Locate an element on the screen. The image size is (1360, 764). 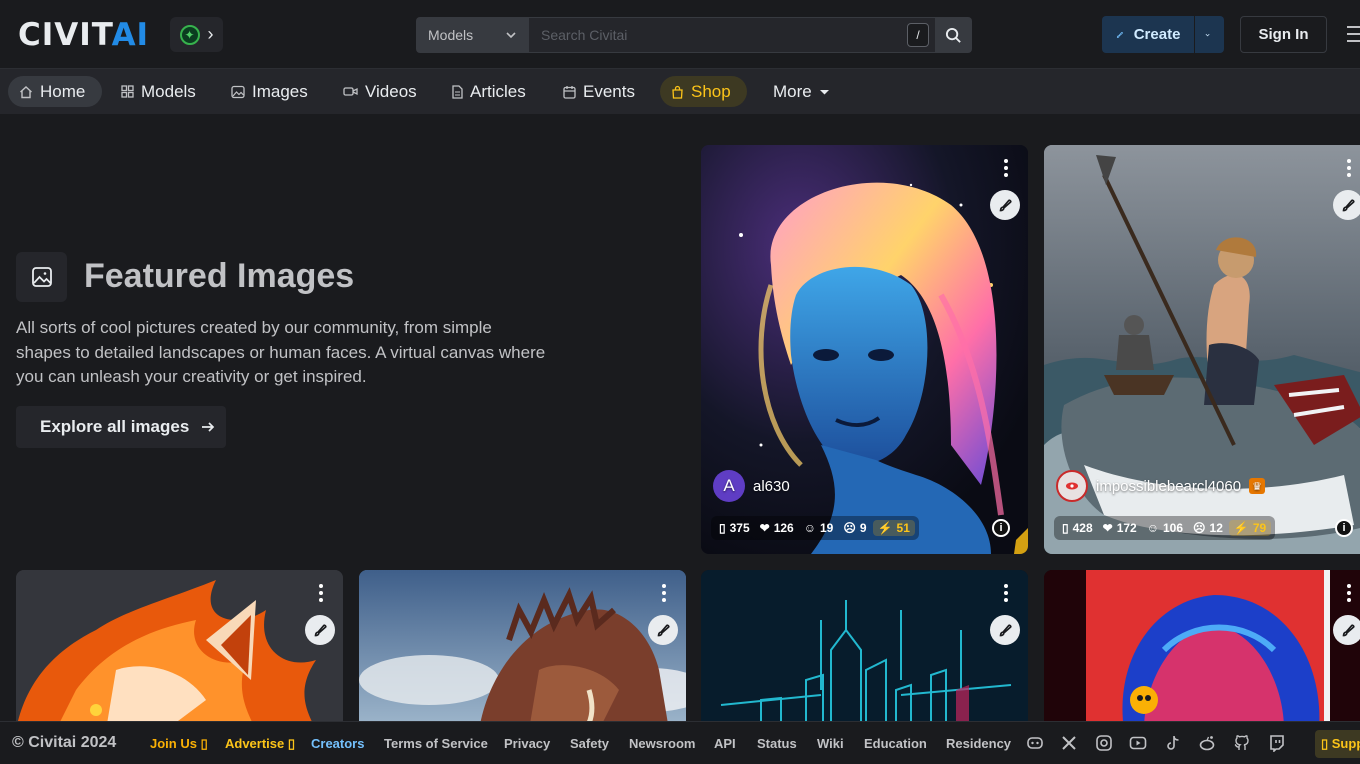
nav-item-models: Models is located at coordinates (158, 91).